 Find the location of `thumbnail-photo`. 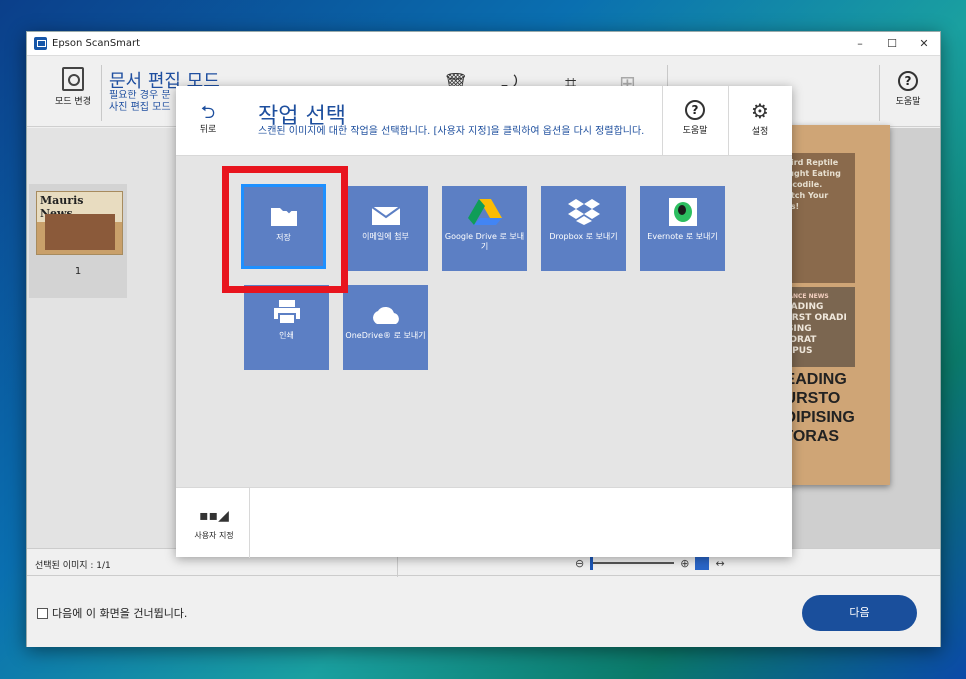

thumbnail-photo is located at coordinates (80, 232).